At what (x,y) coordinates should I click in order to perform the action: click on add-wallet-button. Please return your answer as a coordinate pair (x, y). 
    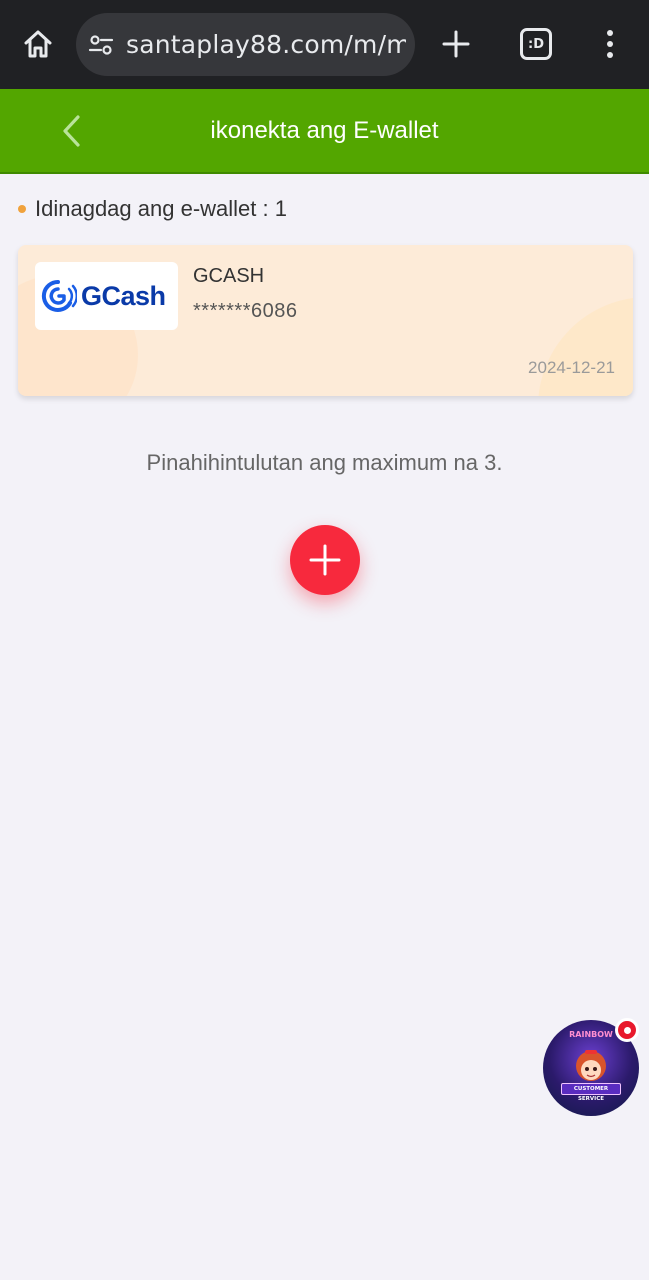
    Looking at the image, I should click on (325, 560).